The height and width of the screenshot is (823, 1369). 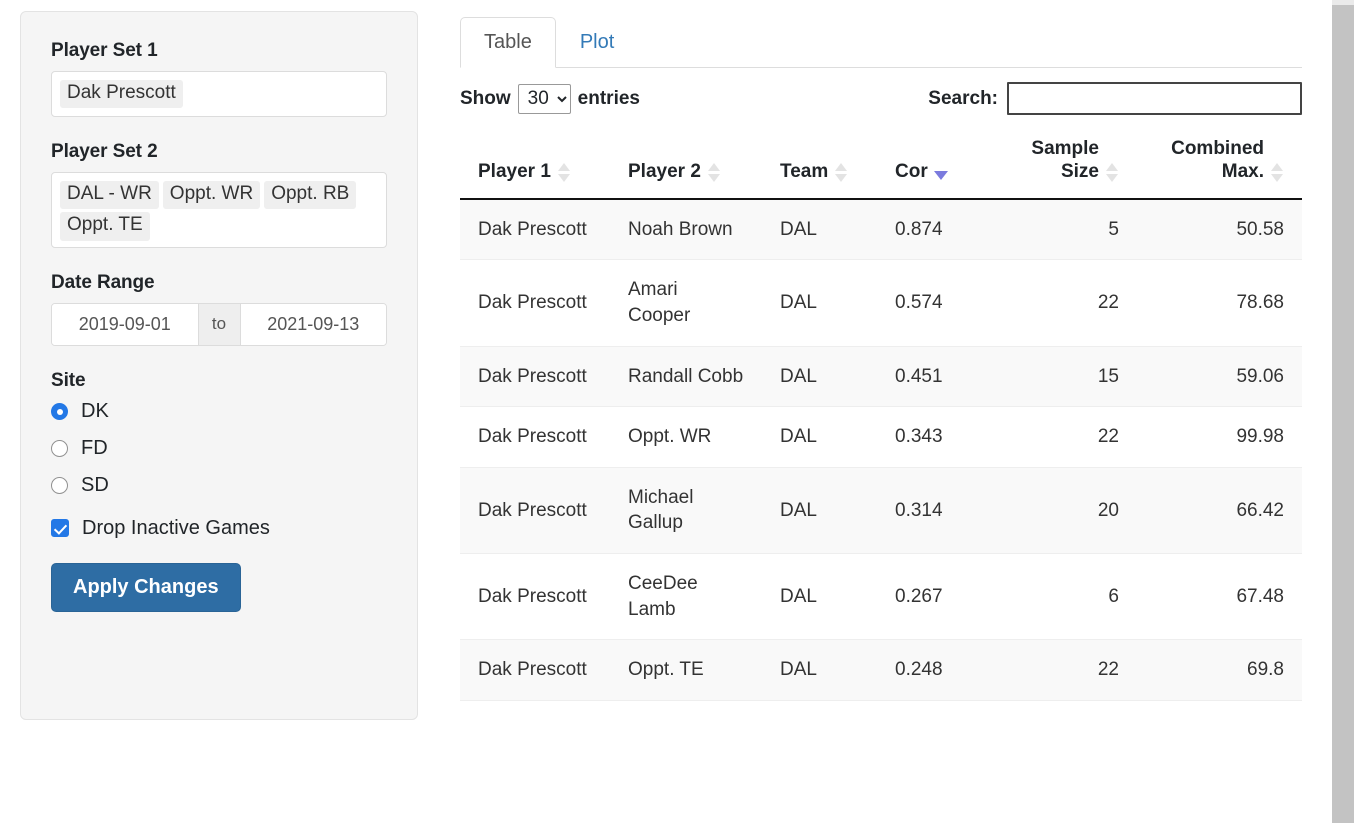 What do you see at coordinates (881, 39) in the screenshot?
I see `tab-bar: Table Plot` at bounding box center [881, 39].